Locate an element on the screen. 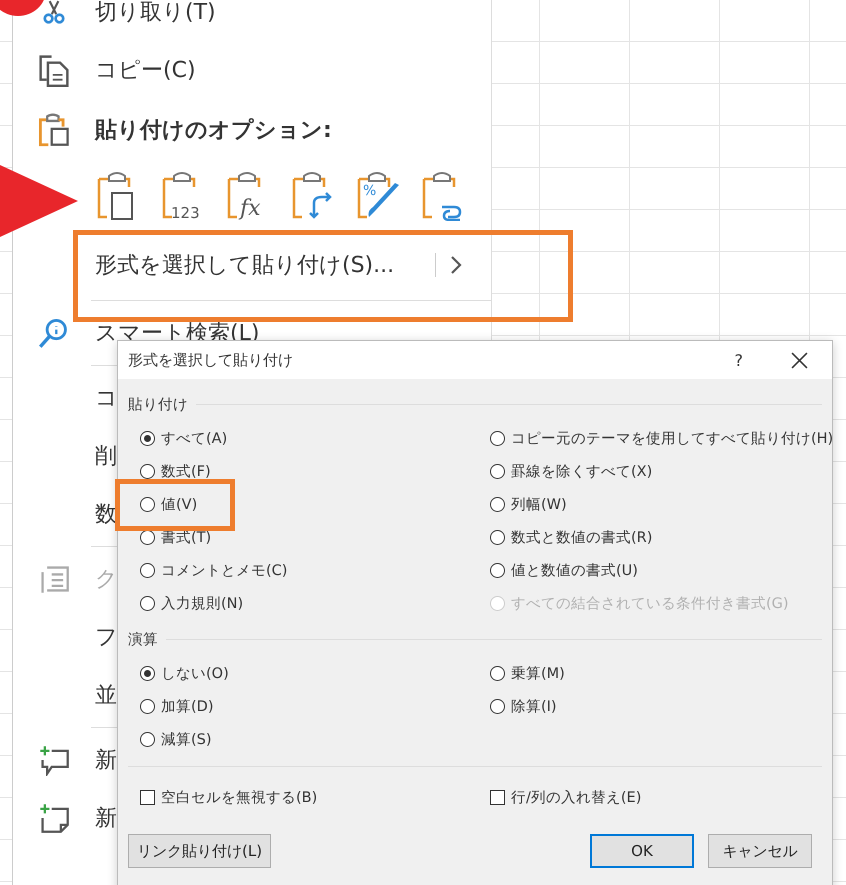 This screenshot has height=885, width=846. section-label: 演算 is located at coordinates (143, 639).